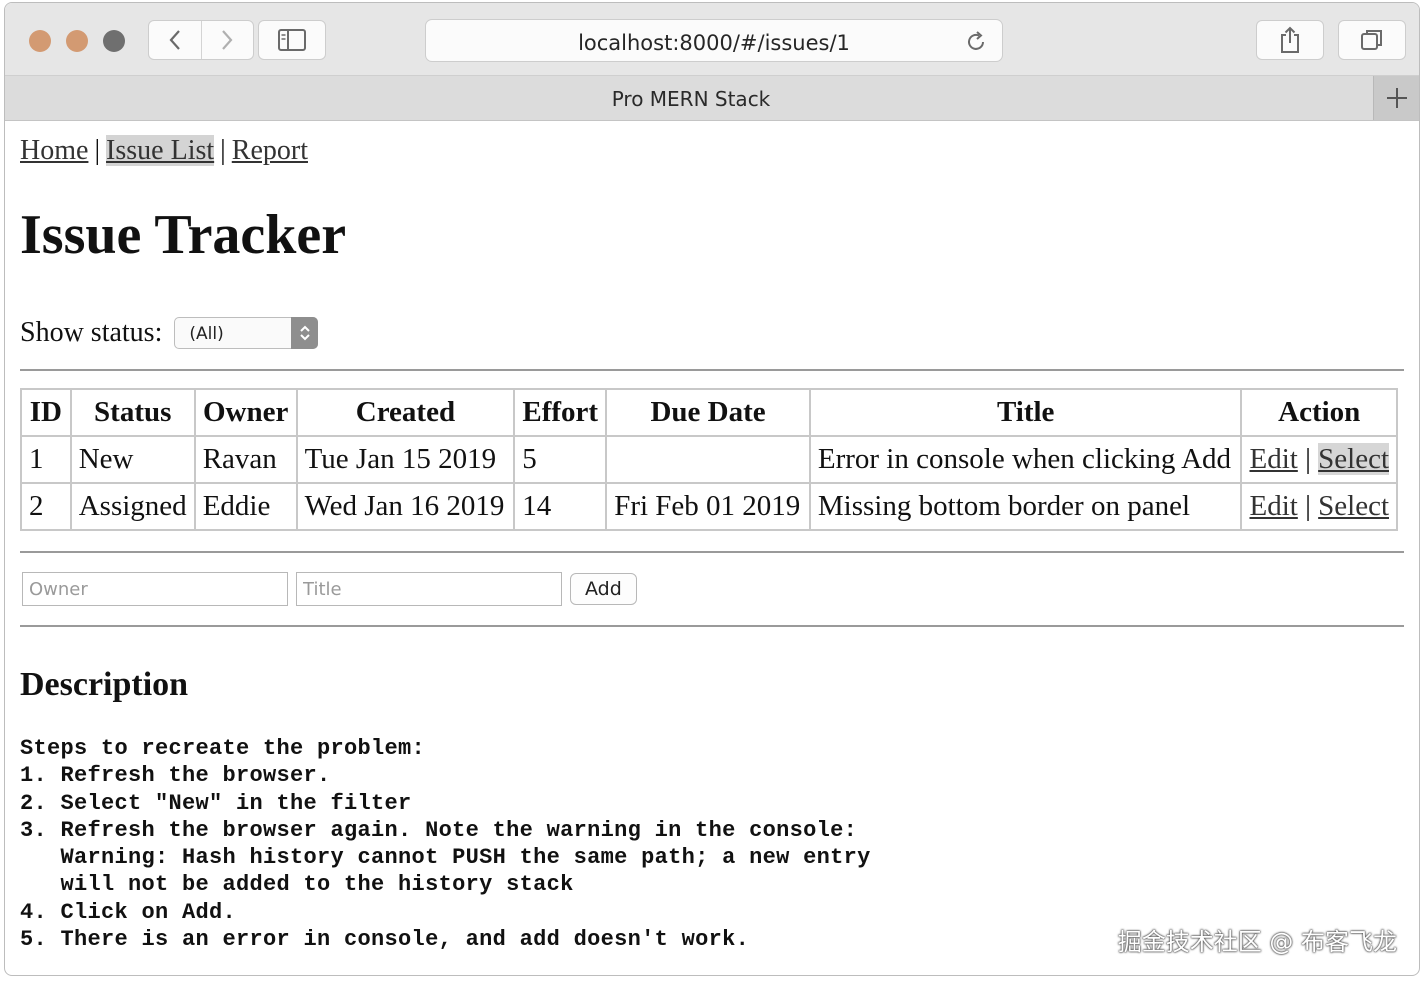 This screenshot has width=1425, height=981. Describe the element at coordinates (560, 459) in the screenshot. I see `cell-effort: 5` at that location.